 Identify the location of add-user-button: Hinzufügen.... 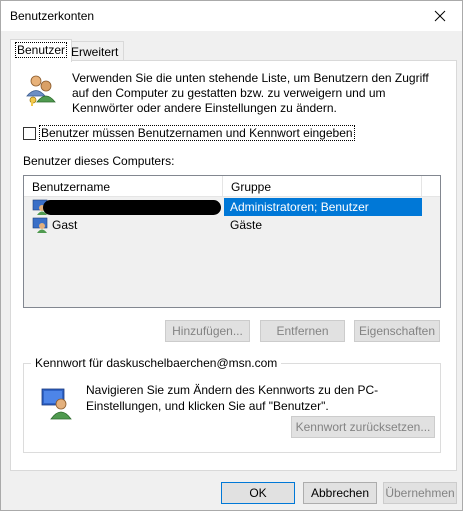
(207, 331).